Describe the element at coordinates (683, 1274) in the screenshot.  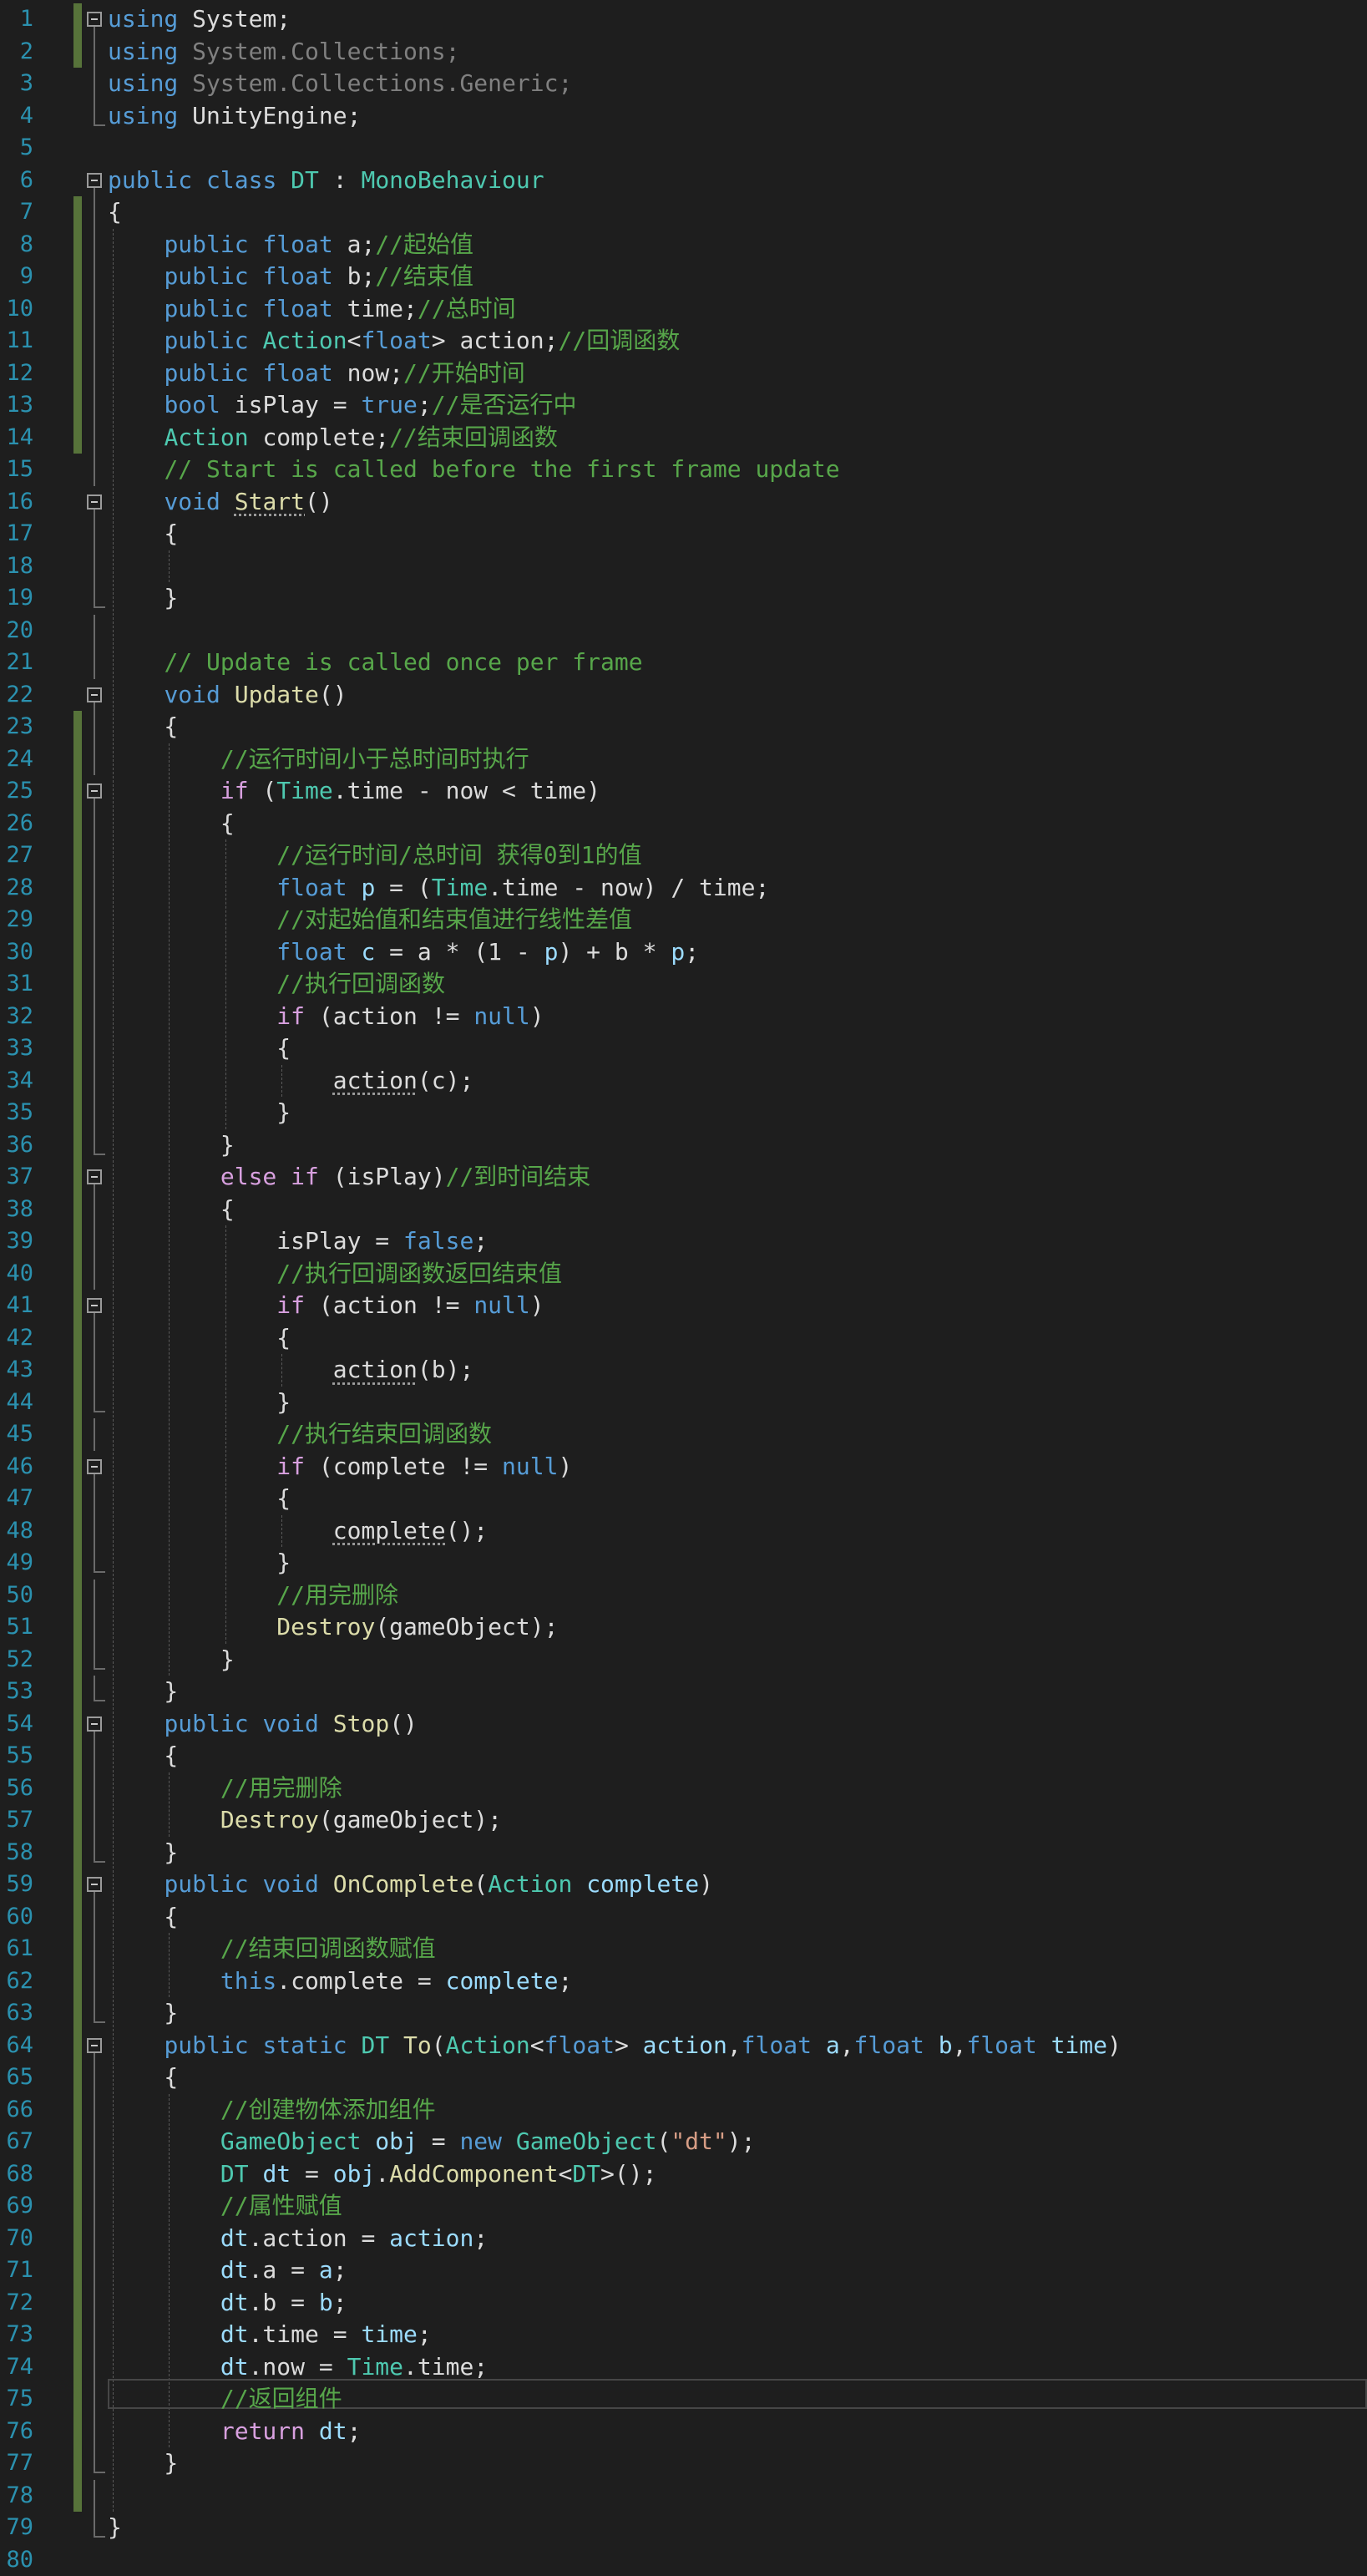
I see `code-line: 40 //执行回调函数返回结束值` at that location.